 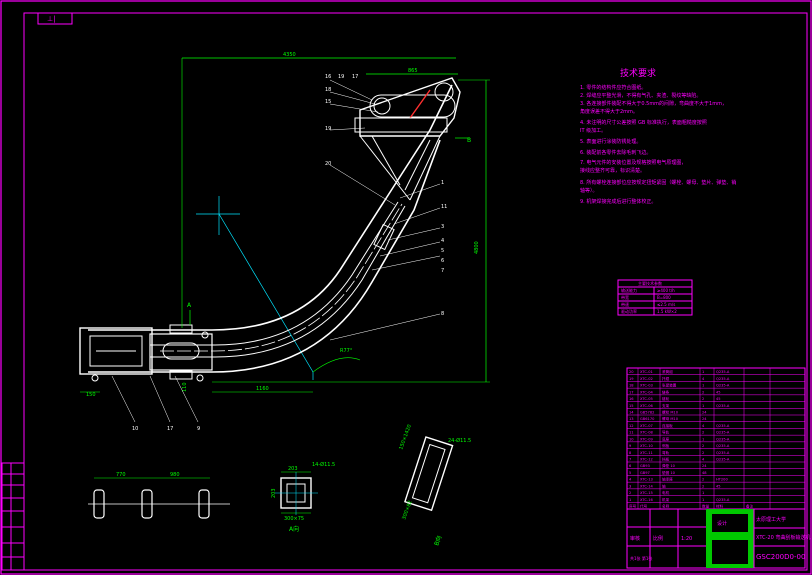 I want to click on bom-cell-r1-c0: 19, so click(x=631, y=379).